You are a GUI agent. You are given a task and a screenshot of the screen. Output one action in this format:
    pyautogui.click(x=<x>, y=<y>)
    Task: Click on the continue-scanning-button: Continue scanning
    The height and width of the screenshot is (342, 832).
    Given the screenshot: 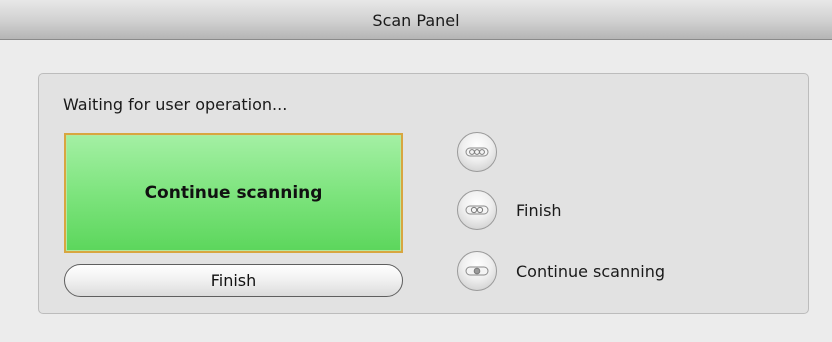 What is the action you would take?
    pyautogui.click(x=233, y=193)
    